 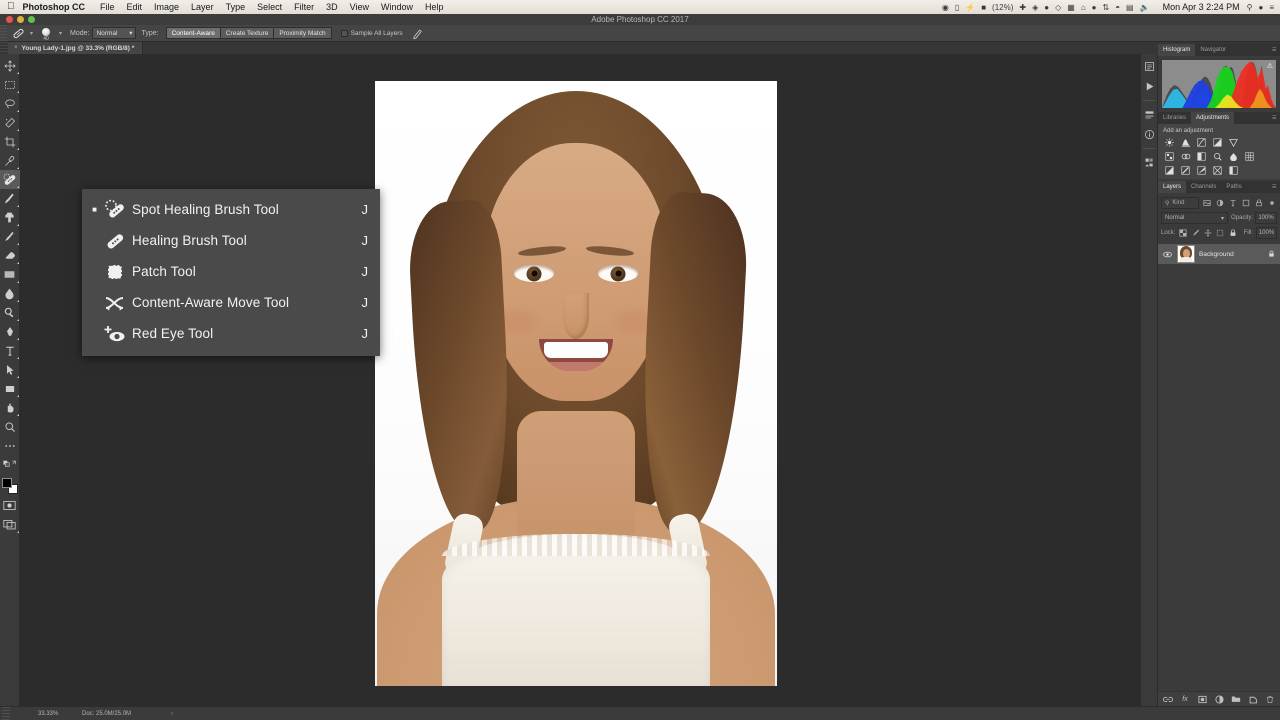 I want to click on wifi-icon: ◓, so click(x=1117, y=7).